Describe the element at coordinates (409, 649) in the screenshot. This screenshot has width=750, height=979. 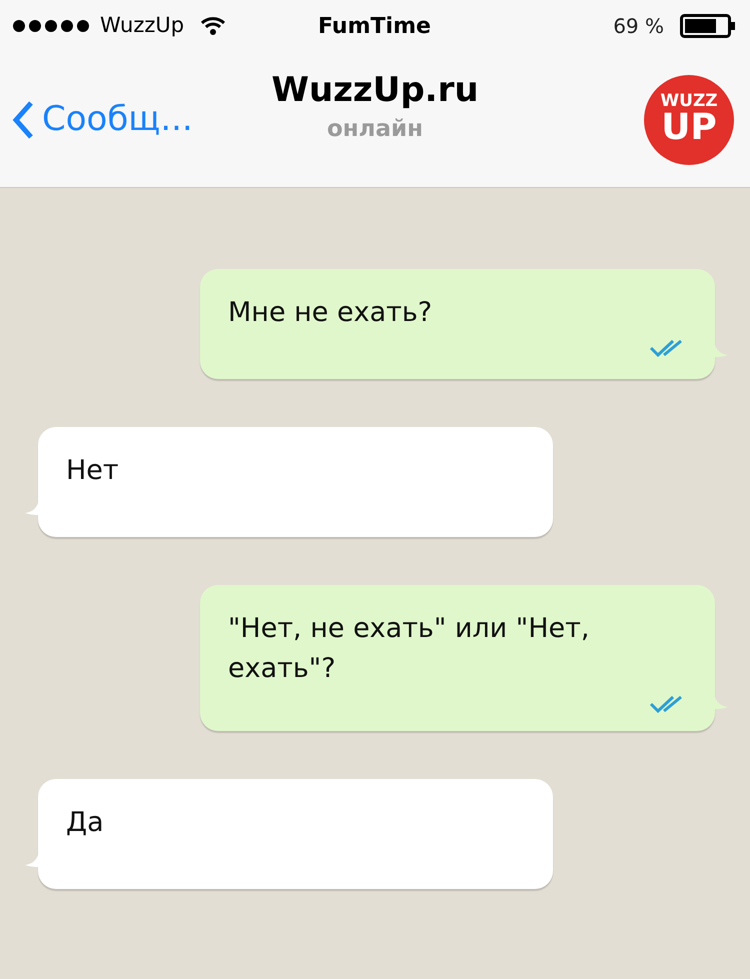
I see `message-text: "Нет, не ехать" или "Нет, ехать"?` at that location.